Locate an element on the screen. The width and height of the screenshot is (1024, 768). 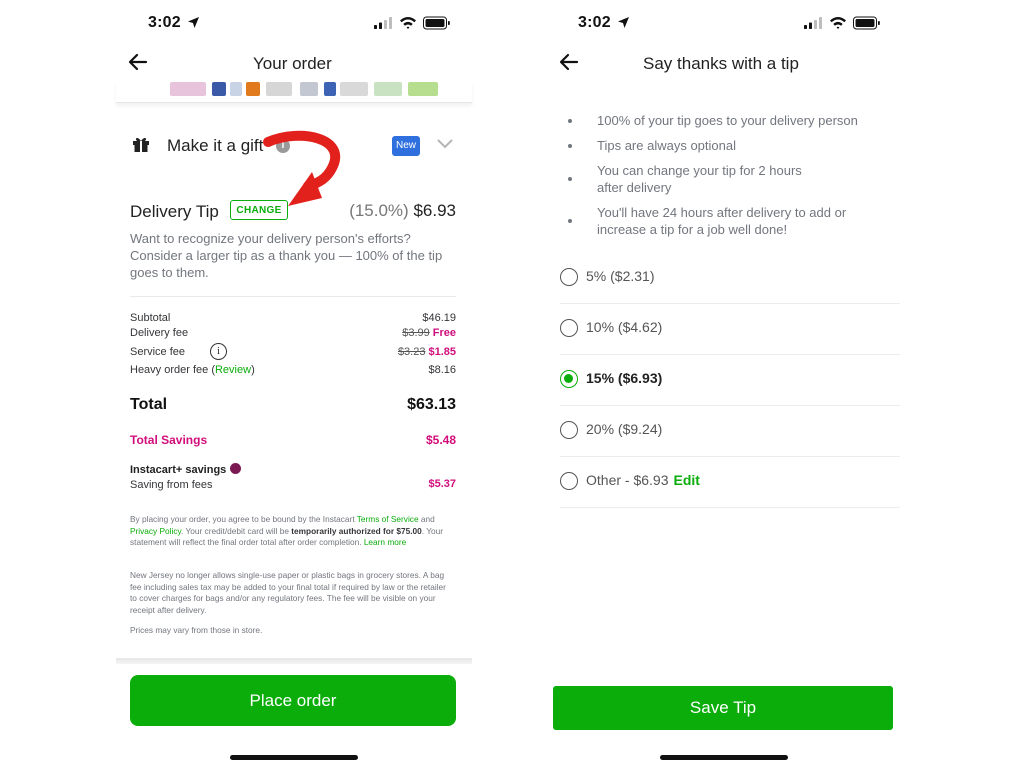
tip-option-20: 20% ($9.24) is located at coordinates (730, 431).